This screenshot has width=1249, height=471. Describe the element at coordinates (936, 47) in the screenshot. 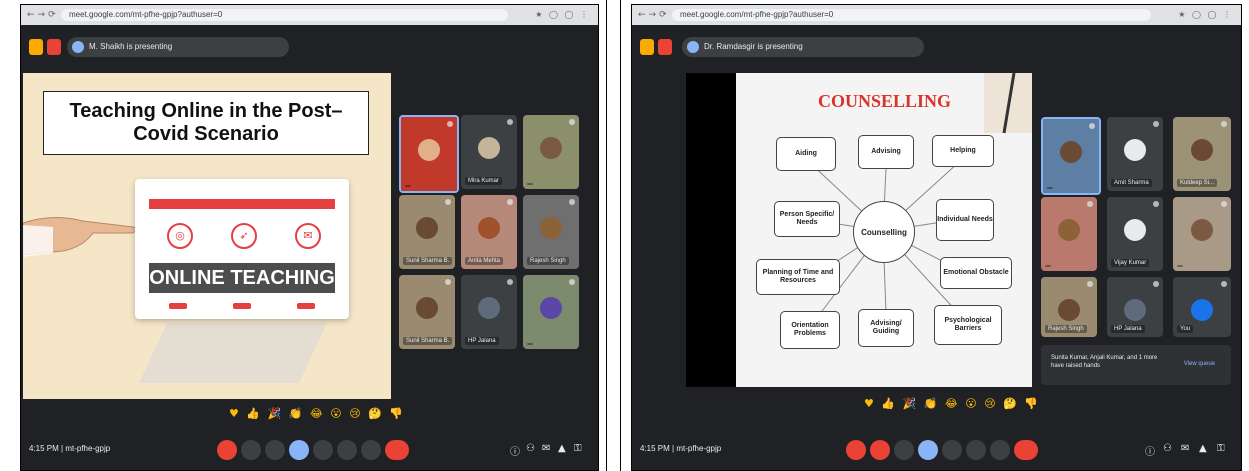

I see `meet-top-strip: Dr. Ramdasgir is presenting` at that location.